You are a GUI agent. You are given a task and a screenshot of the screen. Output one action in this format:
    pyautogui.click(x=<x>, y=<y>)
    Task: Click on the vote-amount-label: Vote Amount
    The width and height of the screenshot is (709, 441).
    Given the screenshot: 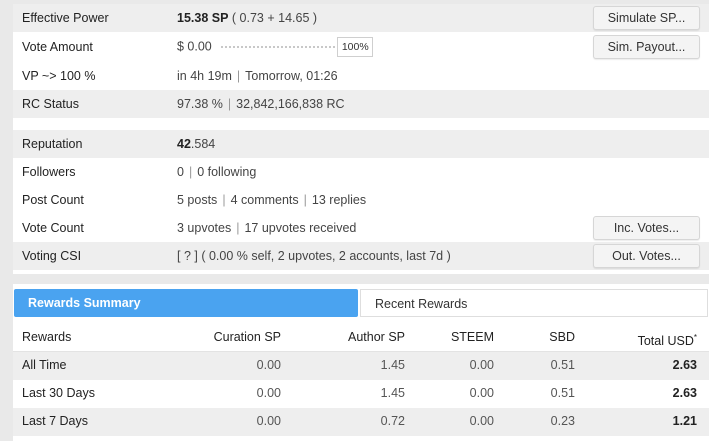 What is the action you would take?
    pyautogui.click(x=57, y=47)
    